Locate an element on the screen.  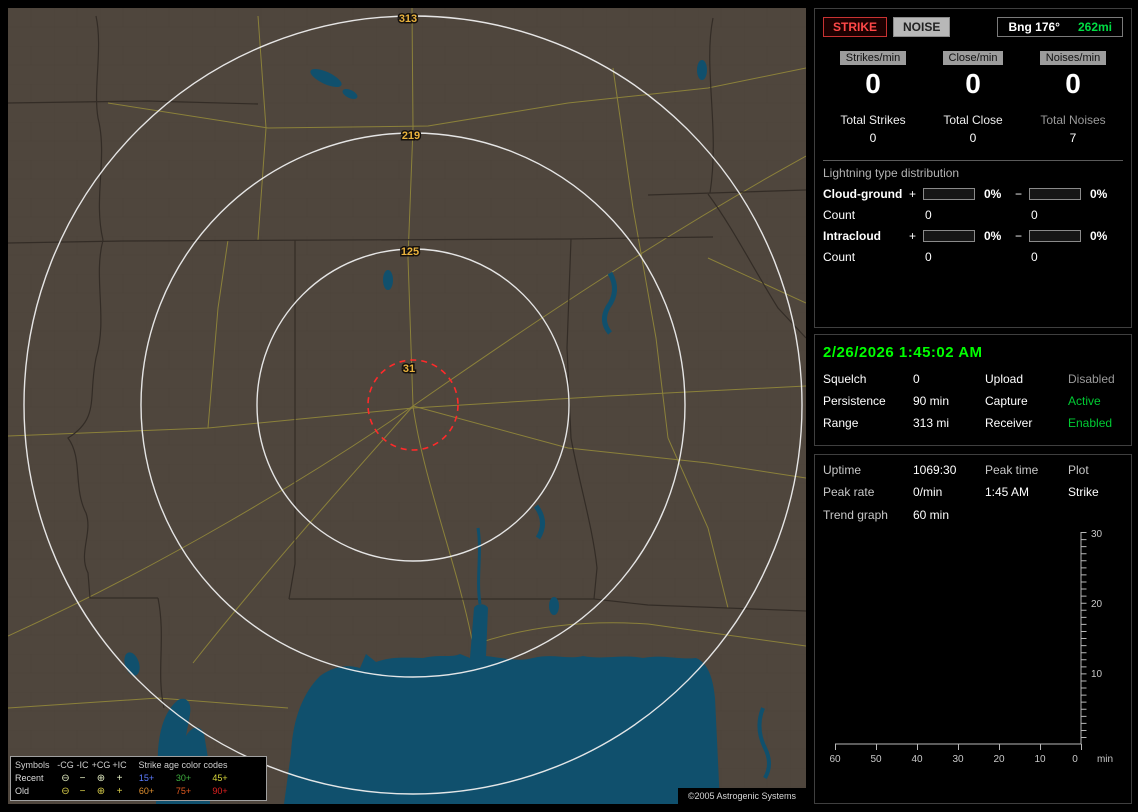
range-ring-label-219: 219 is located at coordinates (411, 136).